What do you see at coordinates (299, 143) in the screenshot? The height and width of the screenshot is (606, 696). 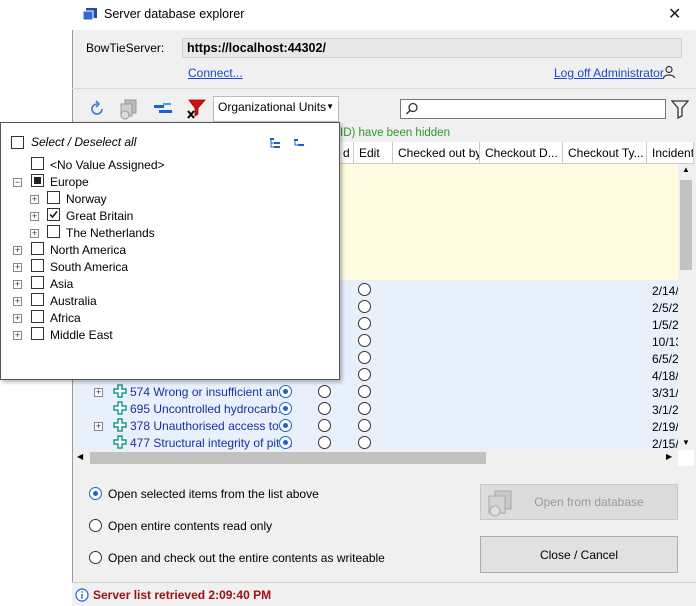 I see `collapse-all-icon` at bounding box center [299, 143].